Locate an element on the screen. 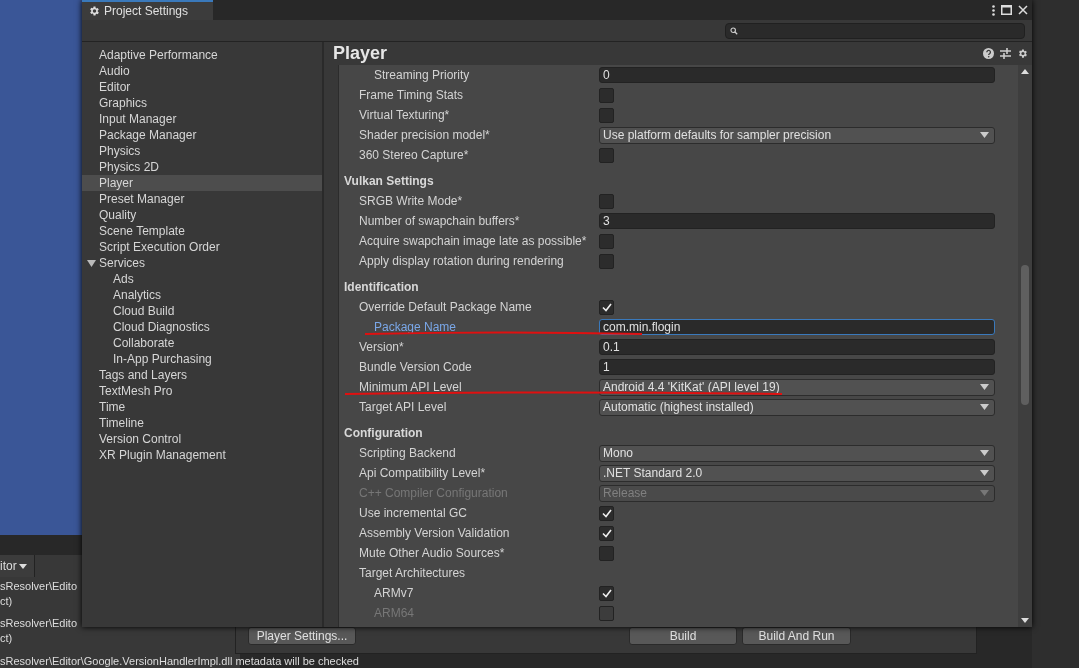 This screenshot has height=668, width=1079. setting-label: Use incremental GC is located at coordinates (413, 513).